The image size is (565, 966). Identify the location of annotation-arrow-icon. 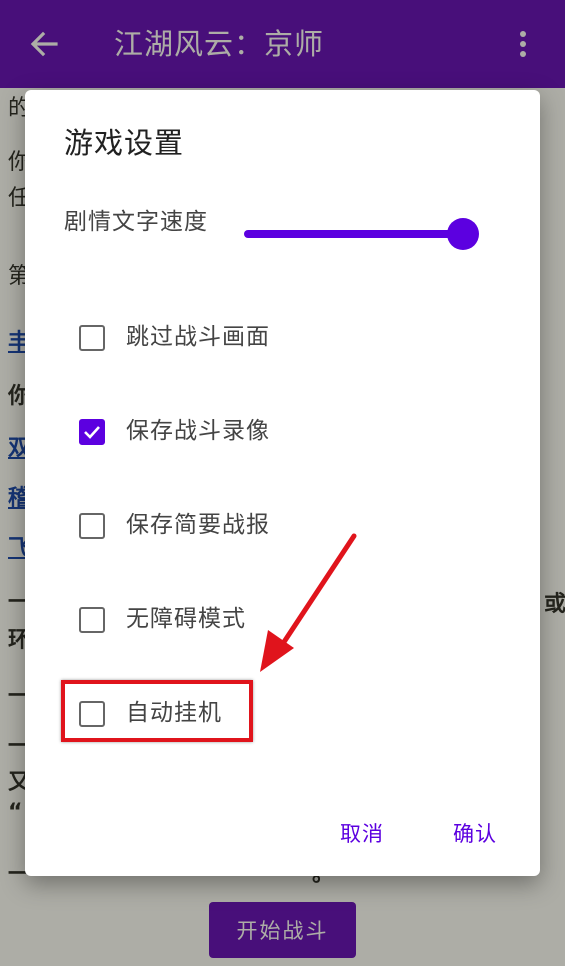
(308, 602).